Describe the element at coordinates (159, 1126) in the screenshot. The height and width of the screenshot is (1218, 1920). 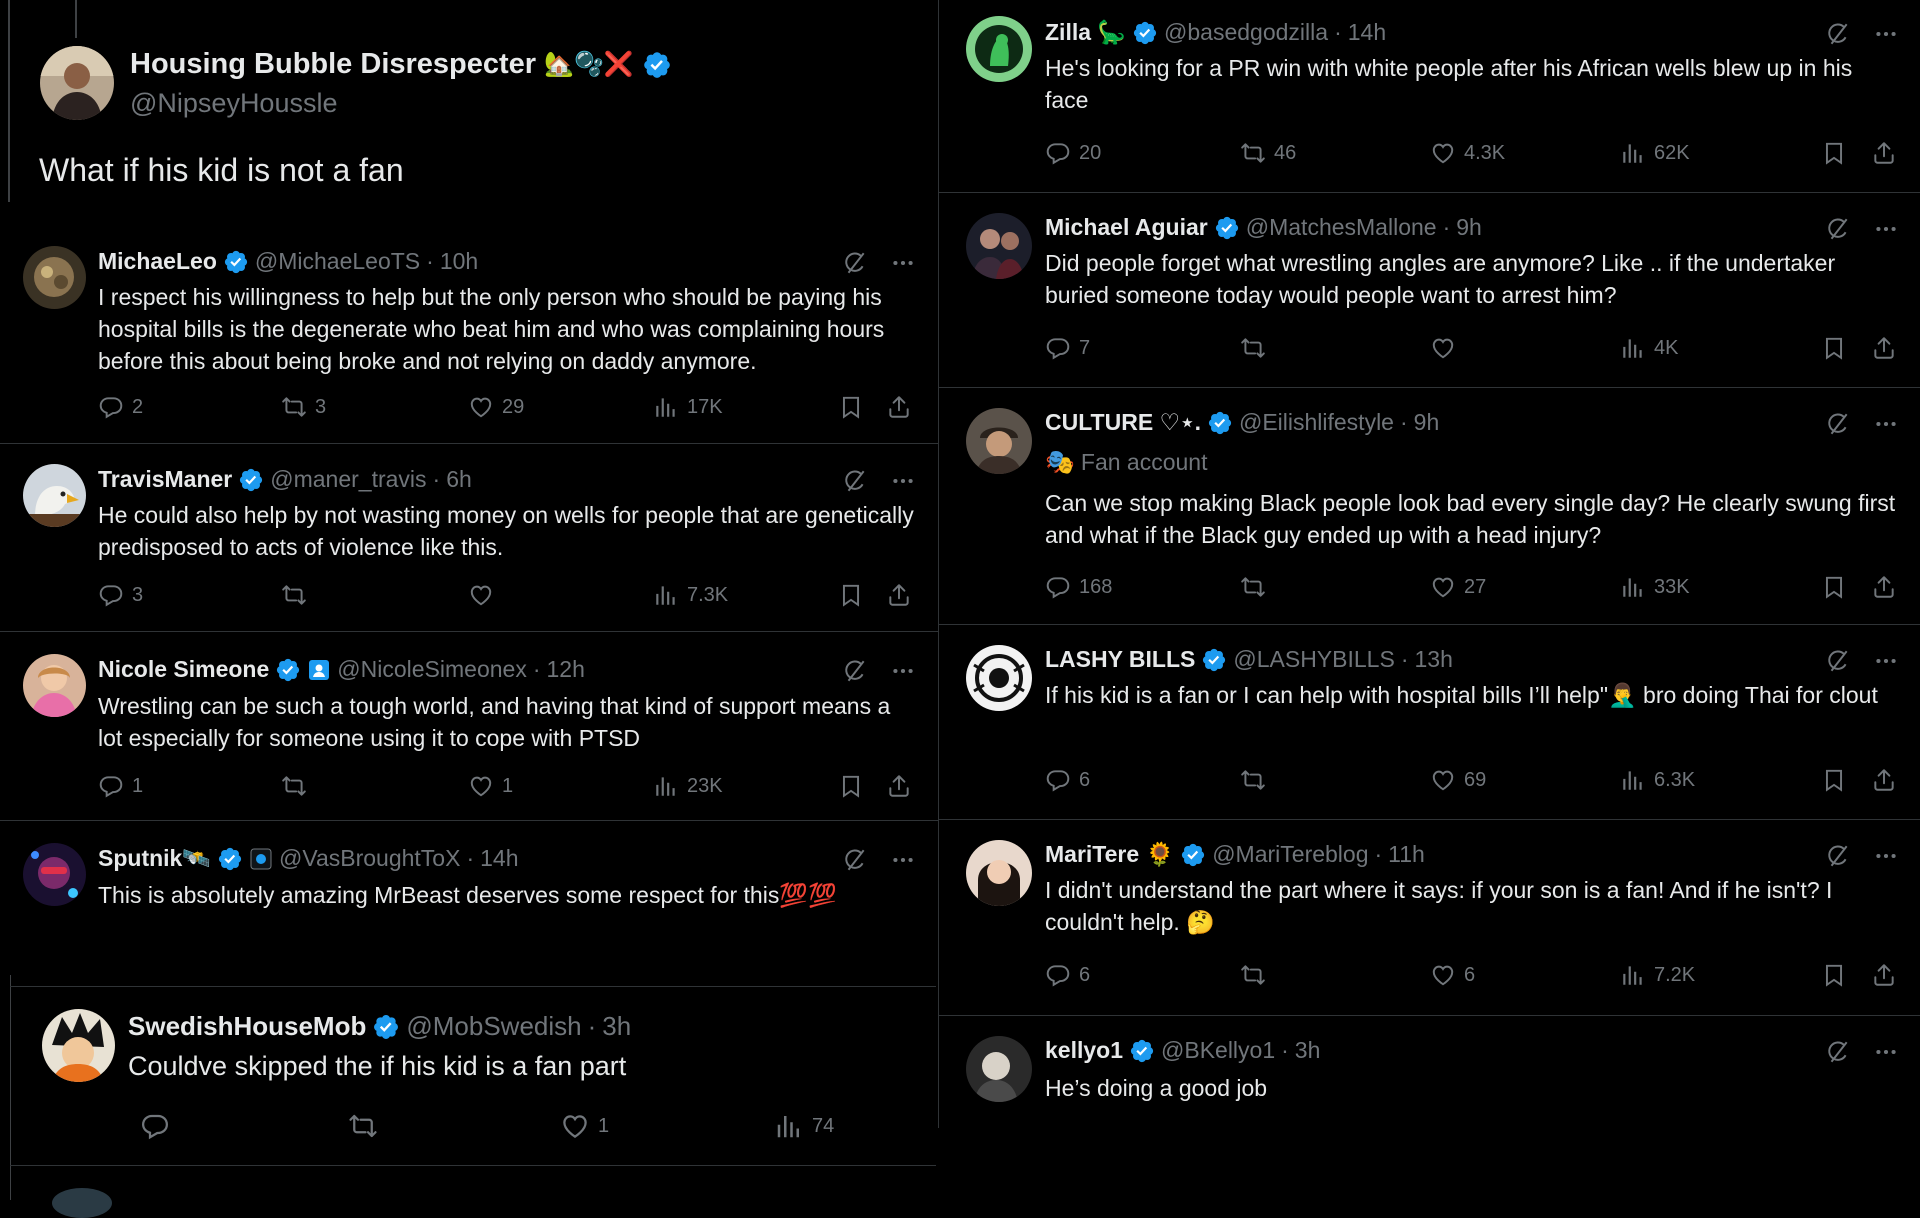
I see `reply-button` at that location.